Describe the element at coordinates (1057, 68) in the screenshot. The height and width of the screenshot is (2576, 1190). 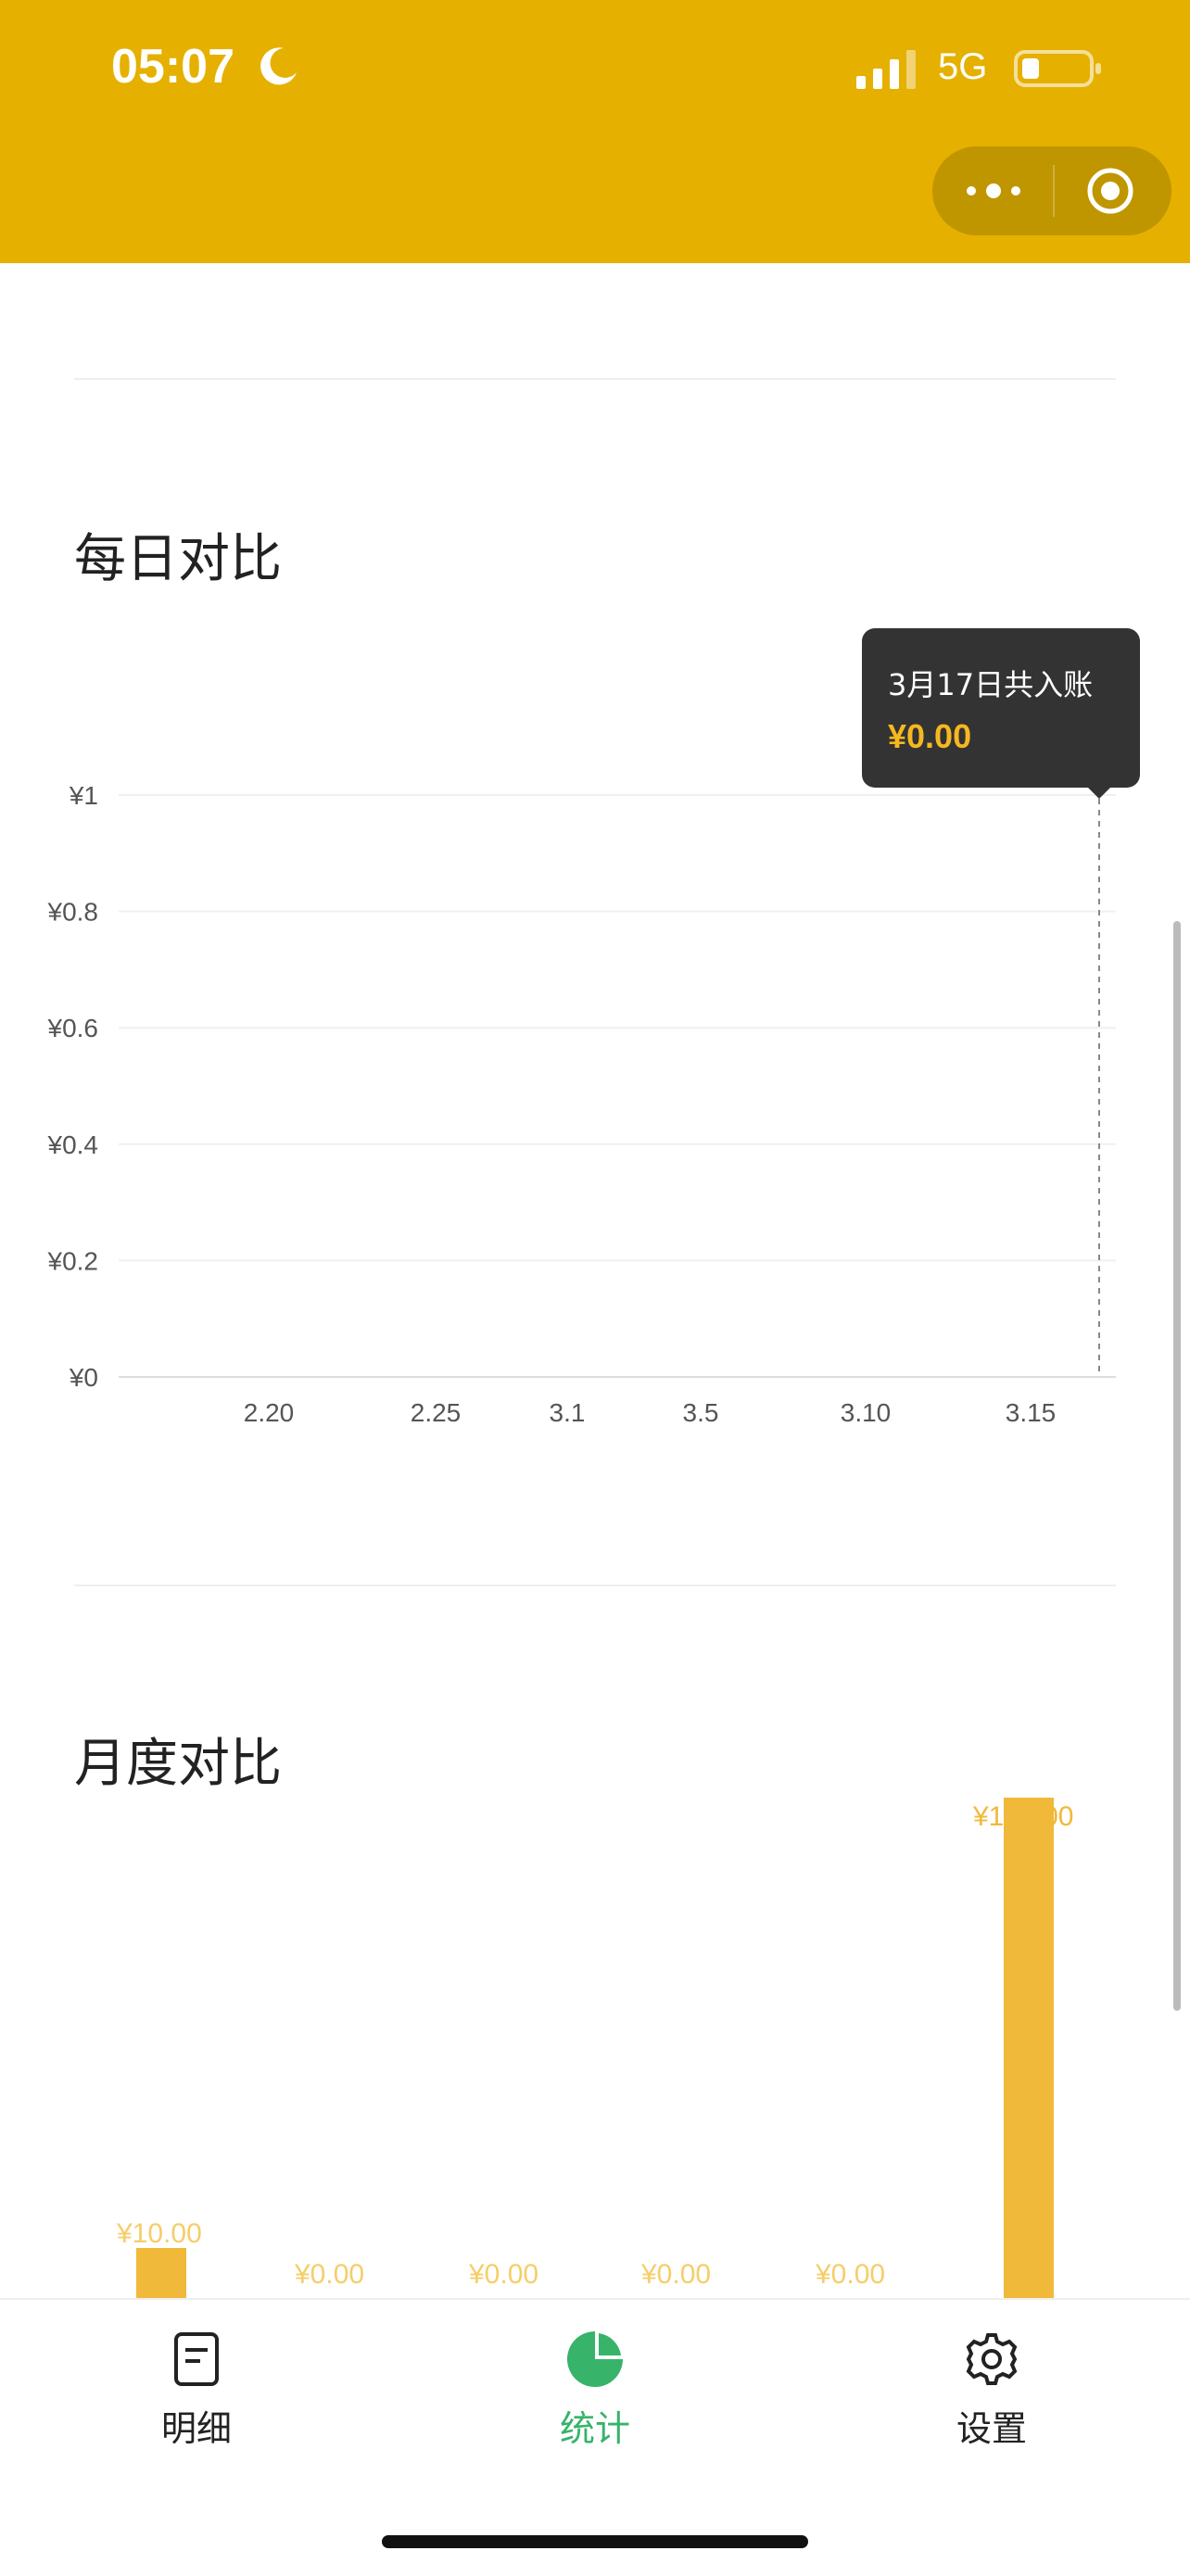
I see `battery-icon` at that location.